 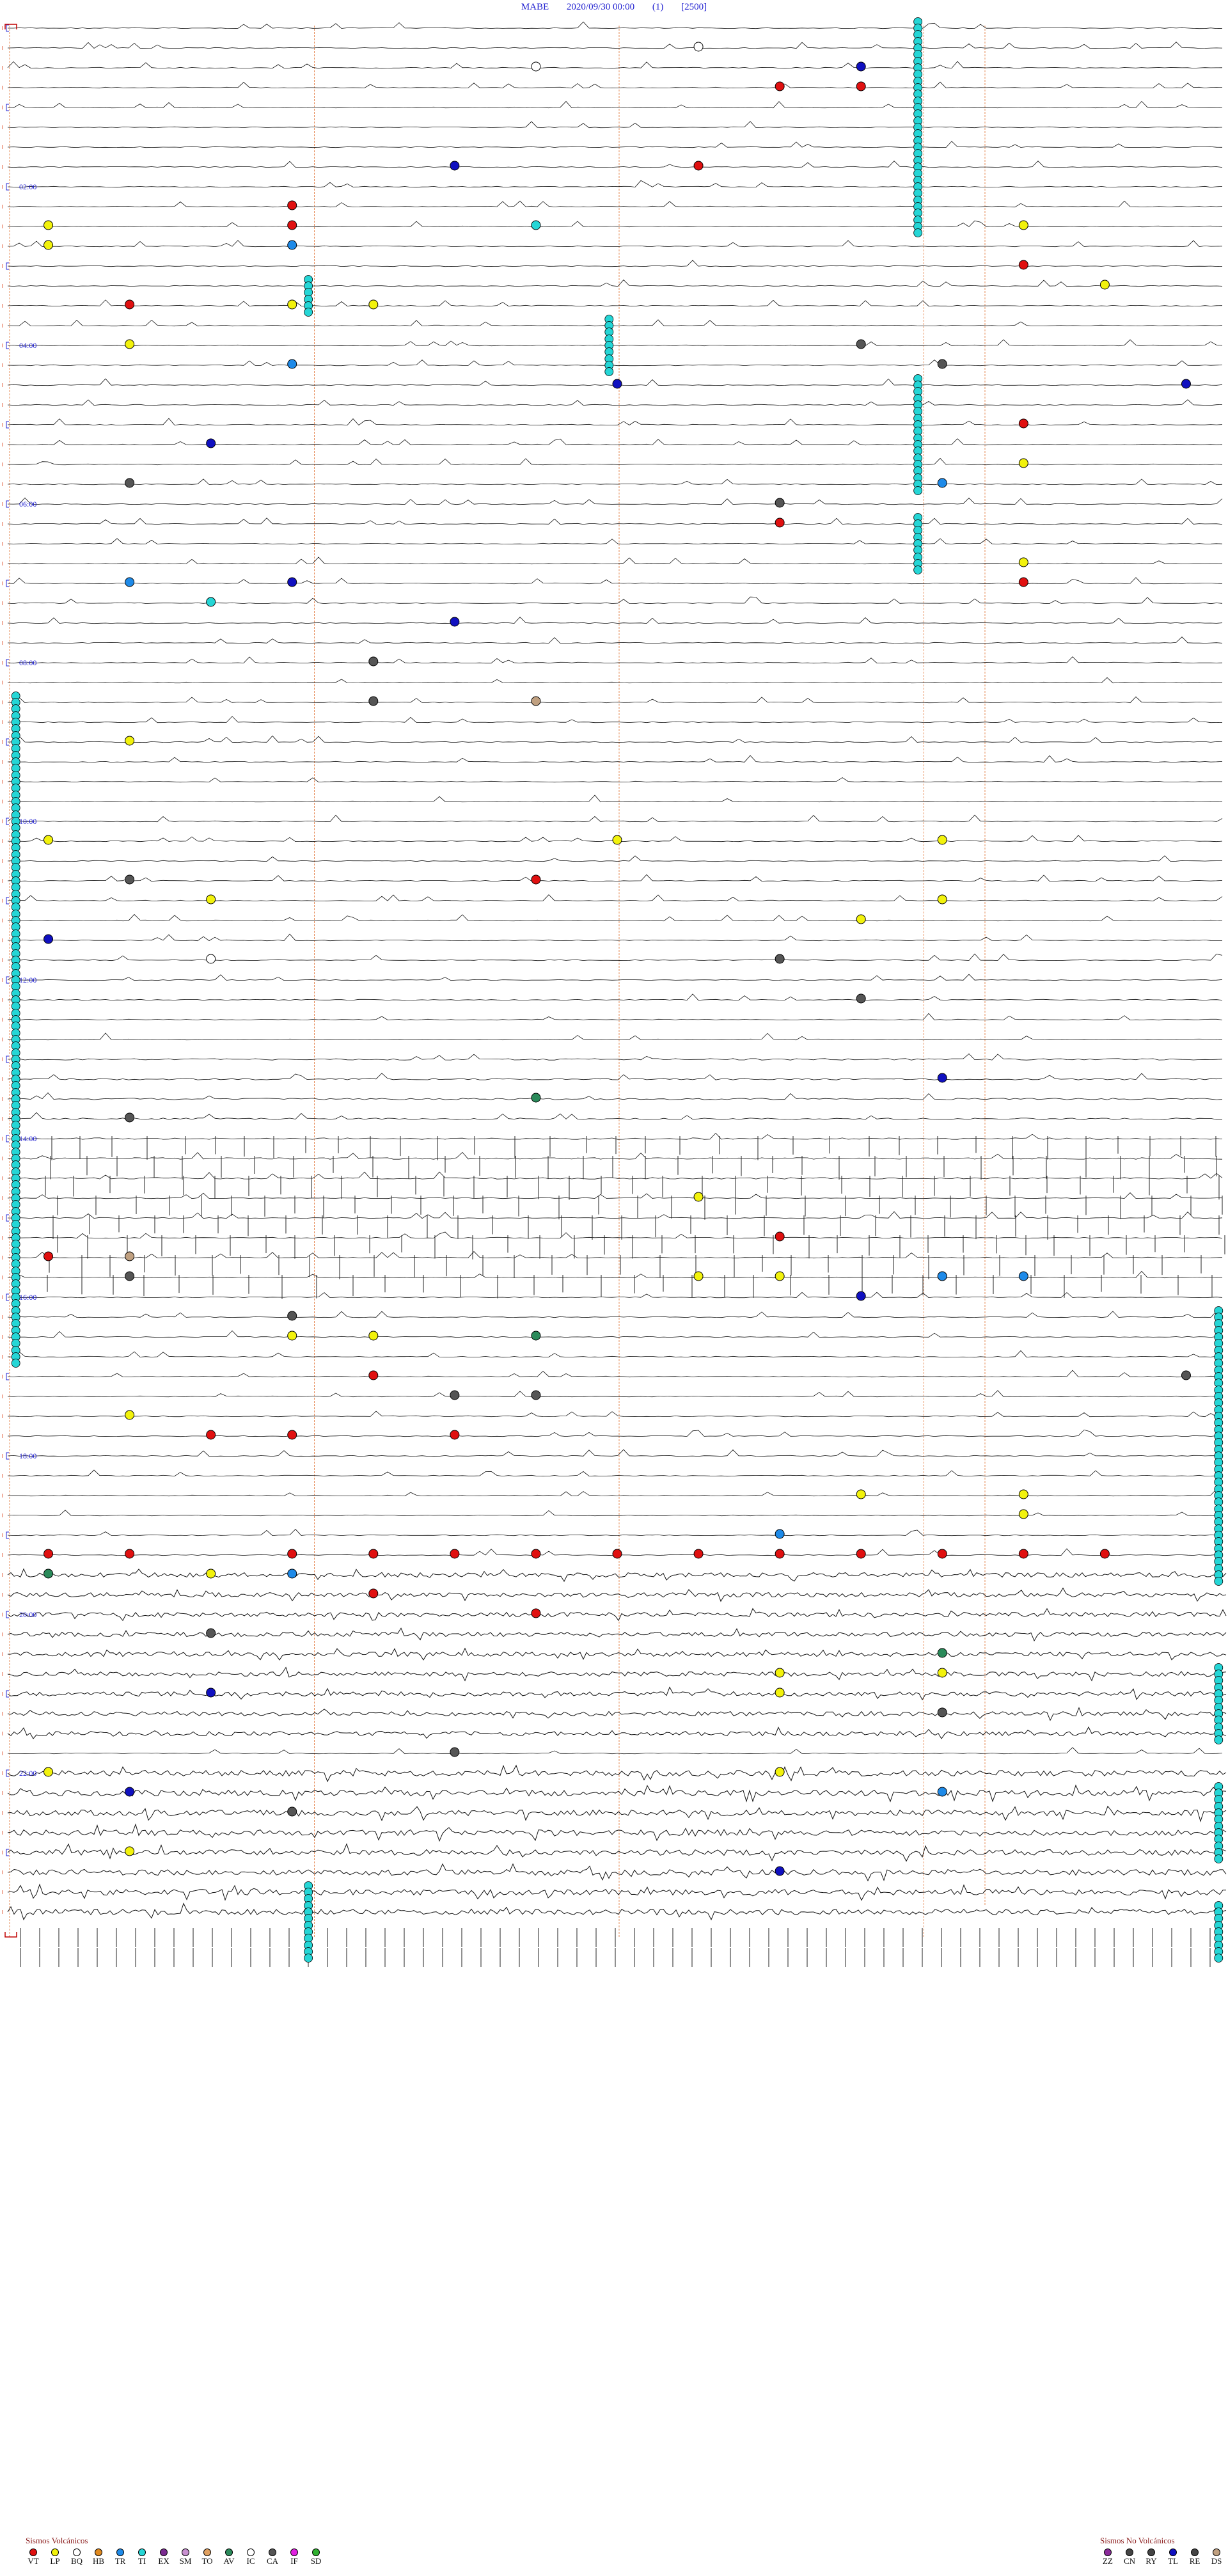 What do you see at coordinates (120, 2561) in the screenshot?
I see `legend-label: TR` at bounding box center [120, 2561].